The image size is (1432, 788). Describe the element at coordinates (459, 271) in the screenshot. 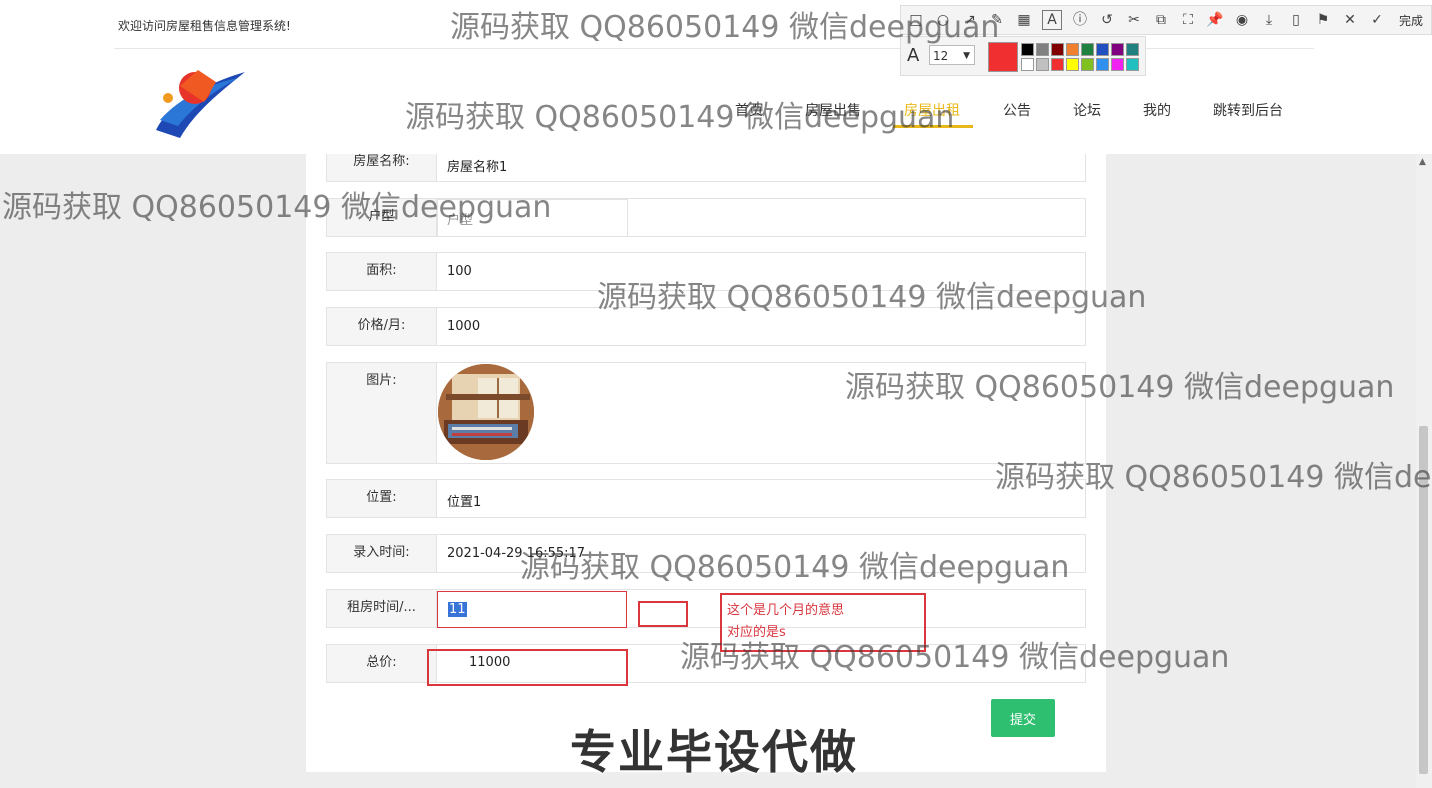

I see `area-value: 100` at that location.